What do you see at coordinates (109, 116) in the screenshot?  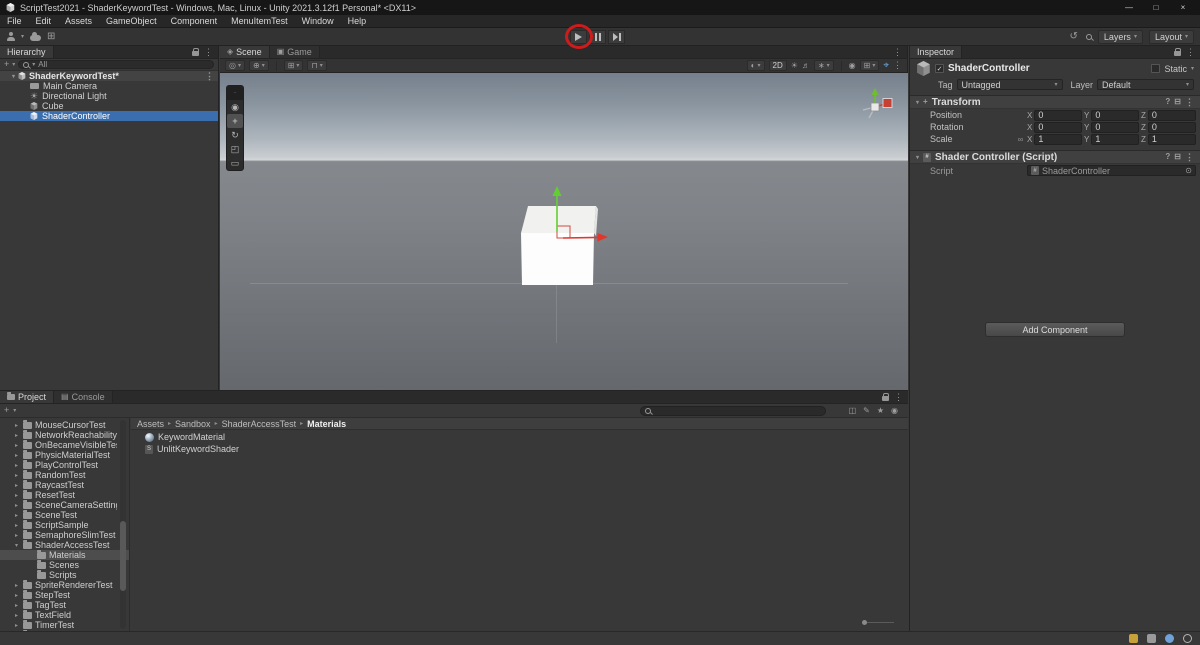 I see `hierarchy-item-shadercontroller: ShaderController` at bounding box center [109, 116].